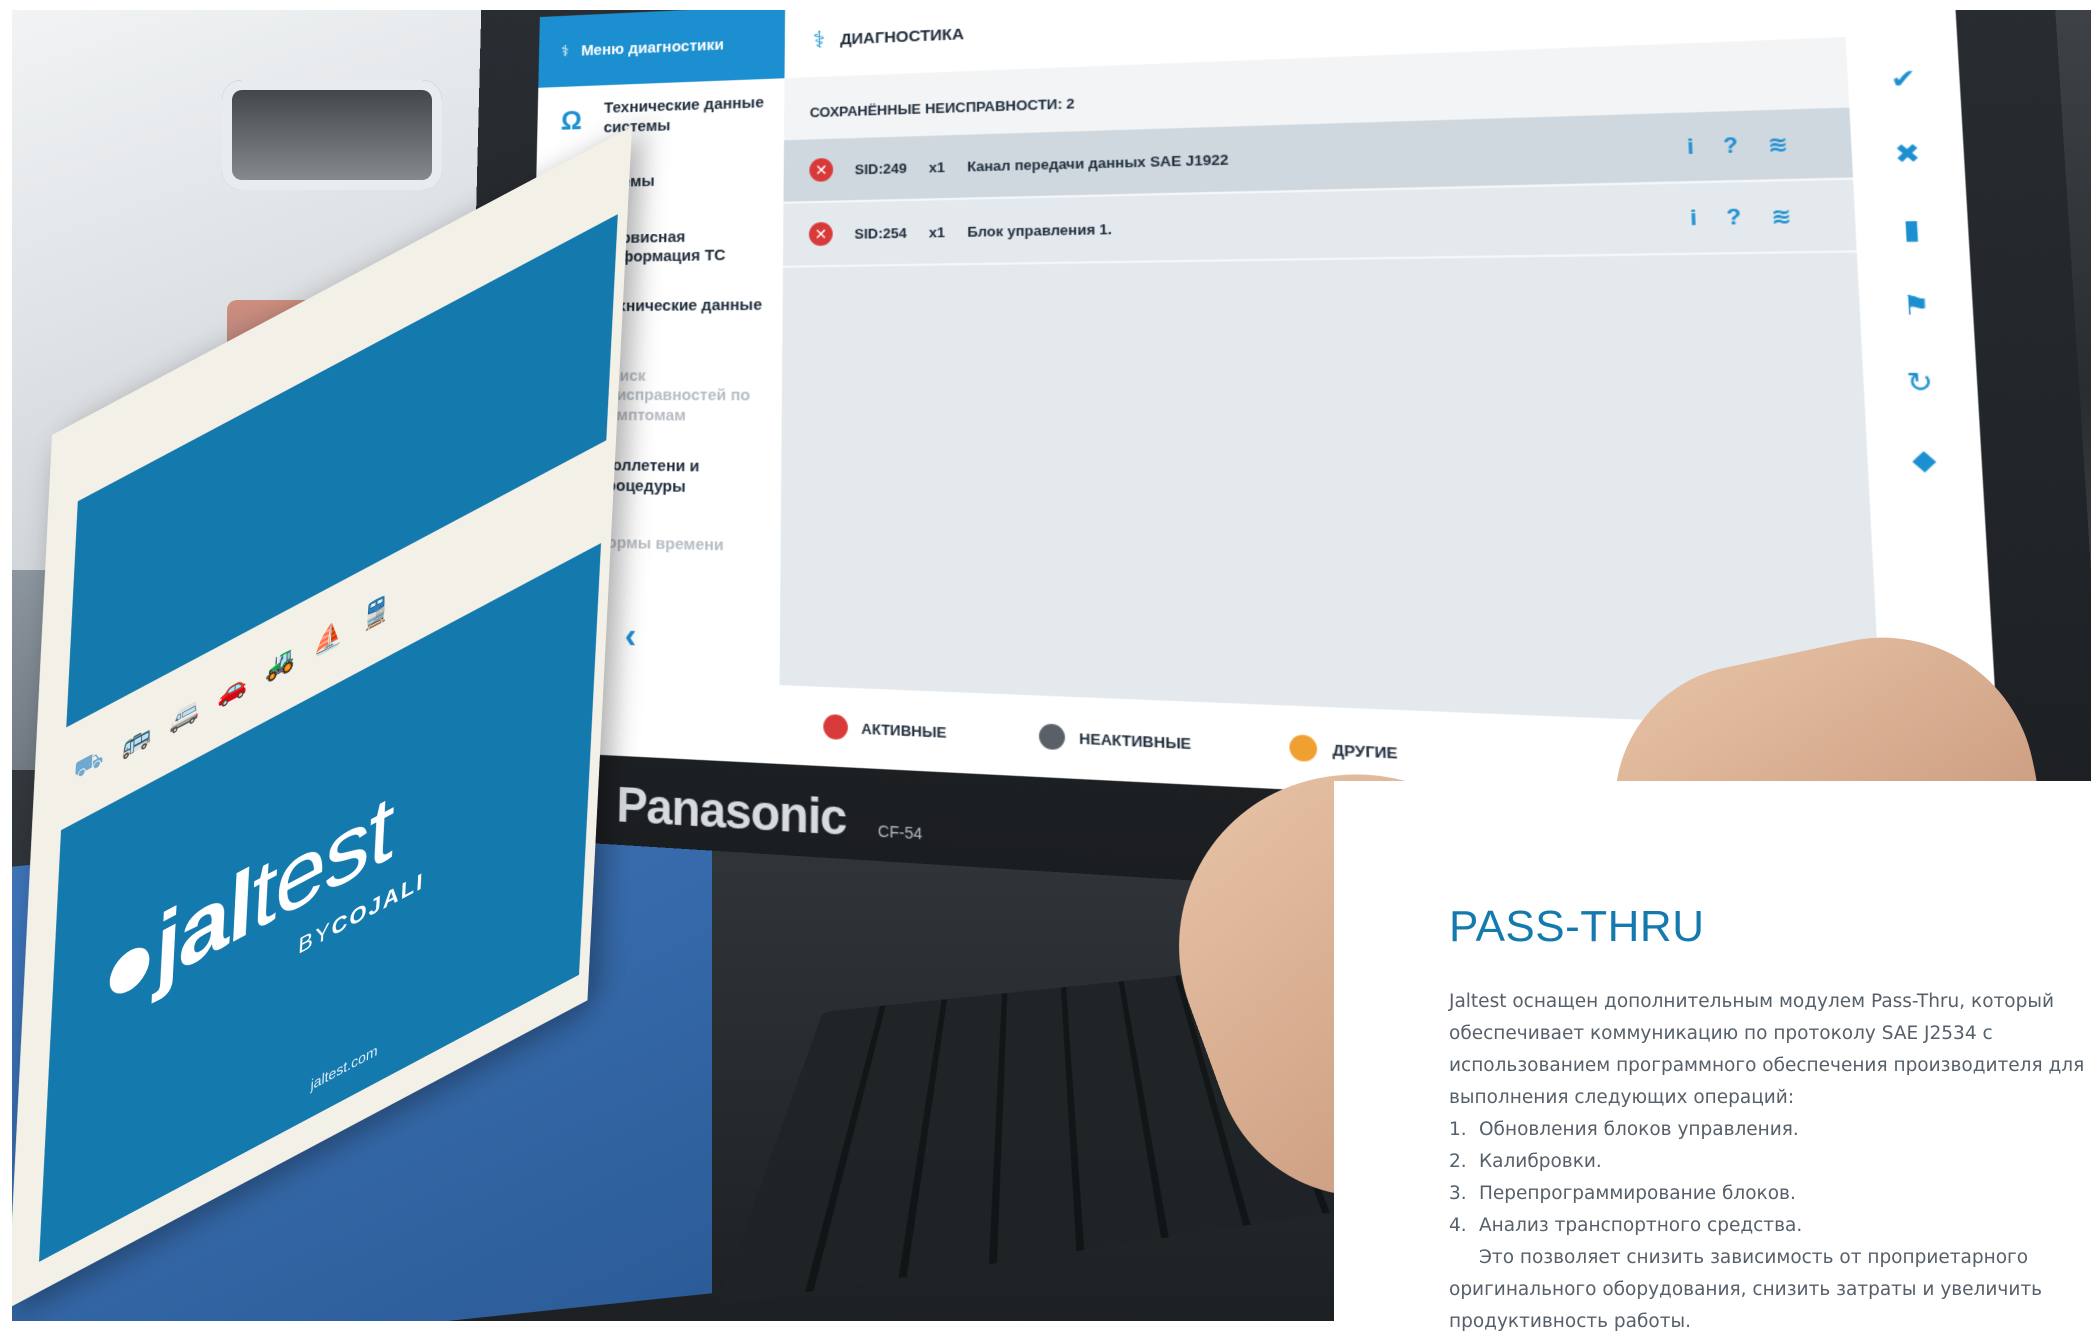 The width and height of the screenshot is (2091, 1338). I want to click on fault-code: SID:249, so click(880, 168).